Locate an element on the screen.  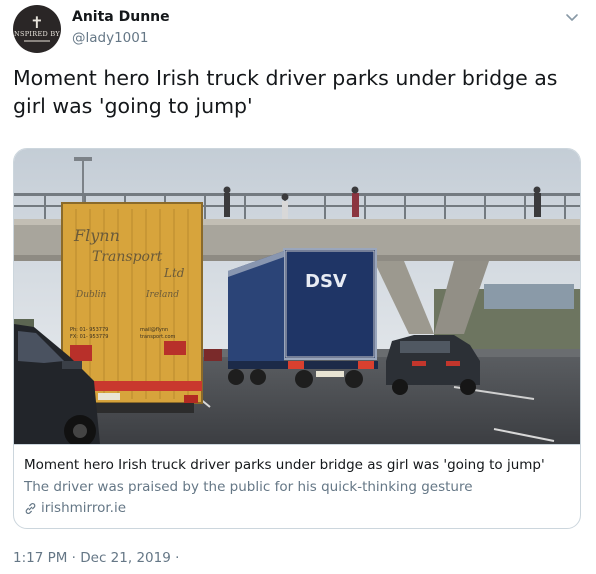
trailer-text-1: Flynn is located at coordinates (96, 235).